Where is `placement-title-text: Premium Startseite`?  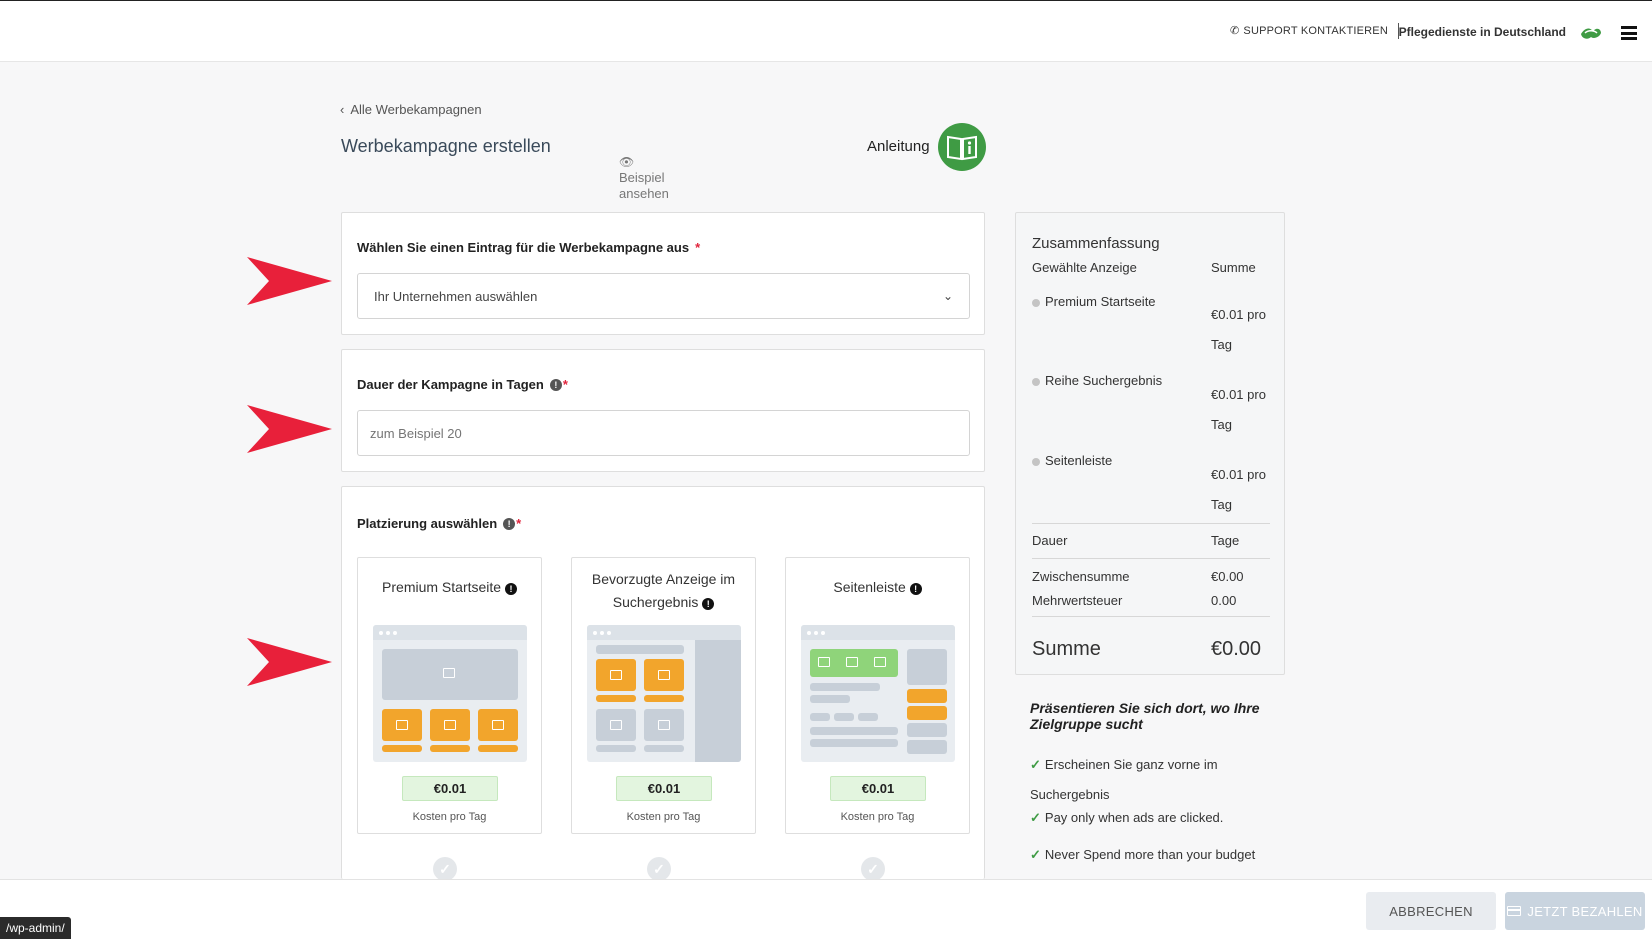
placement-title-text: Premium Startseite is located at coordinates (442, 587).